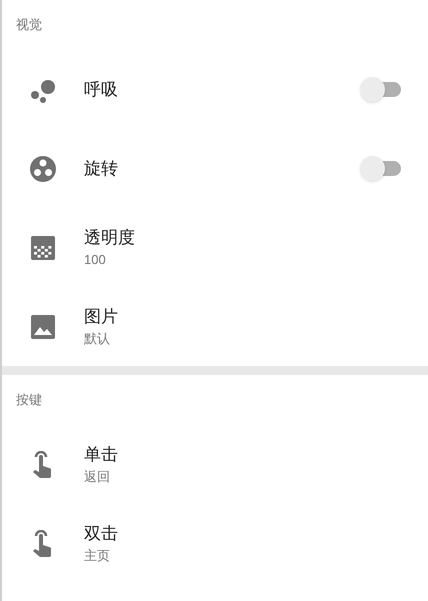 The width and height of the screenshot is (428, 601). I want to click on setting-summary: 100, so click(95, 259).